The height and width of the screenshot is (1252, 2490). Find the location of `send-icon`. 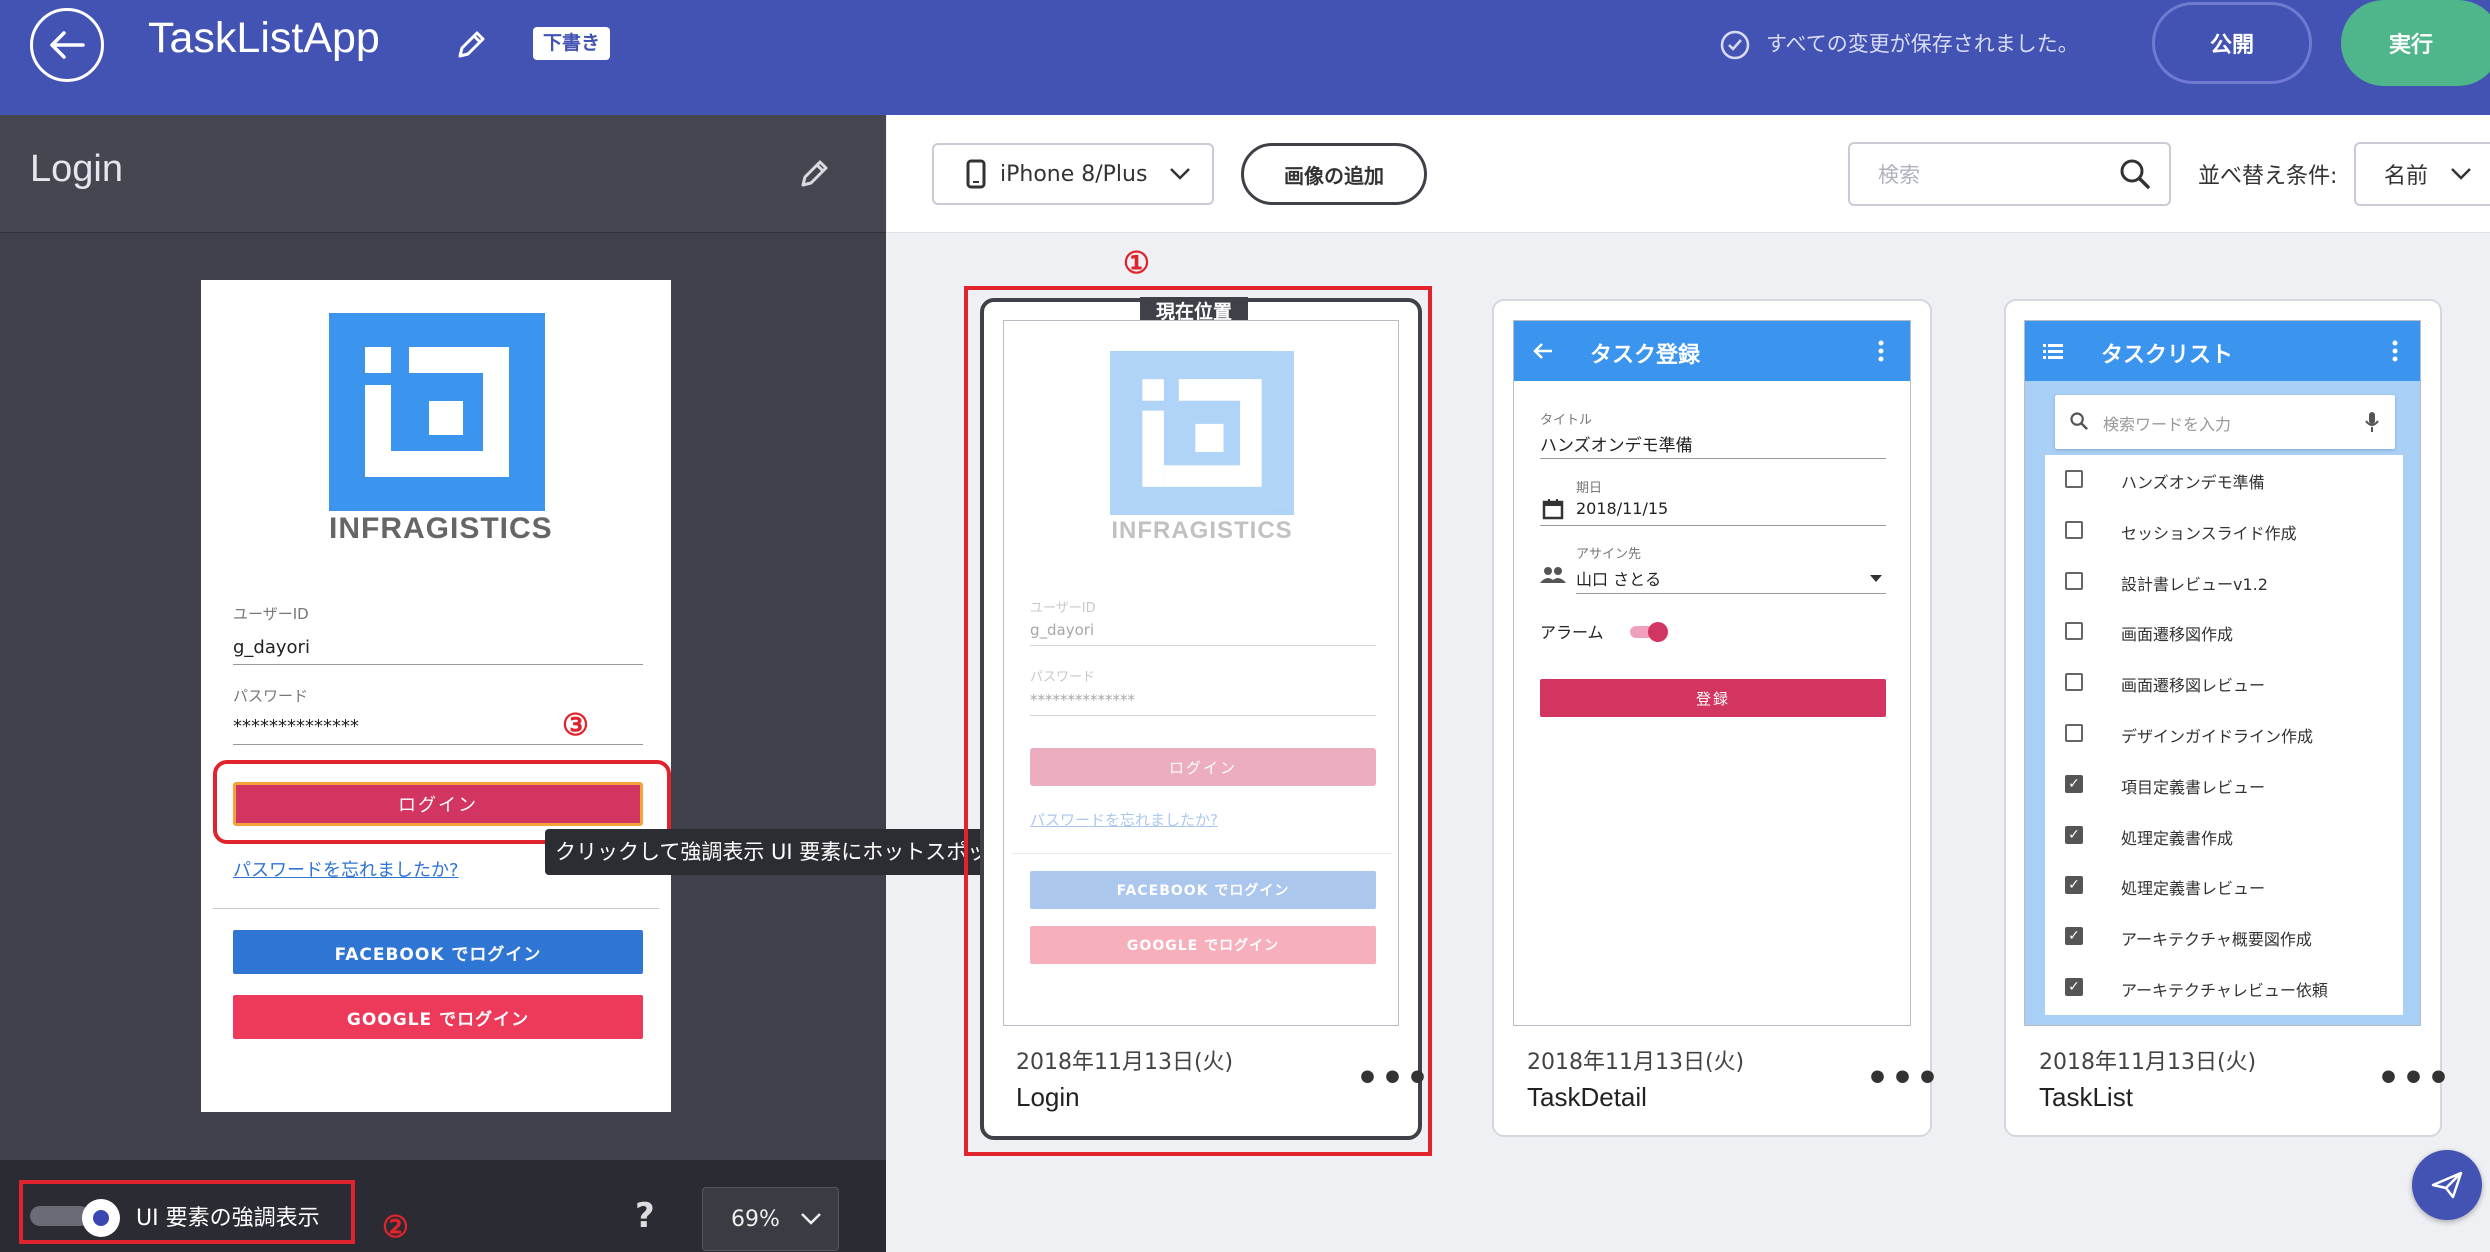

send-icon is located at coordinates (2447, 1185).